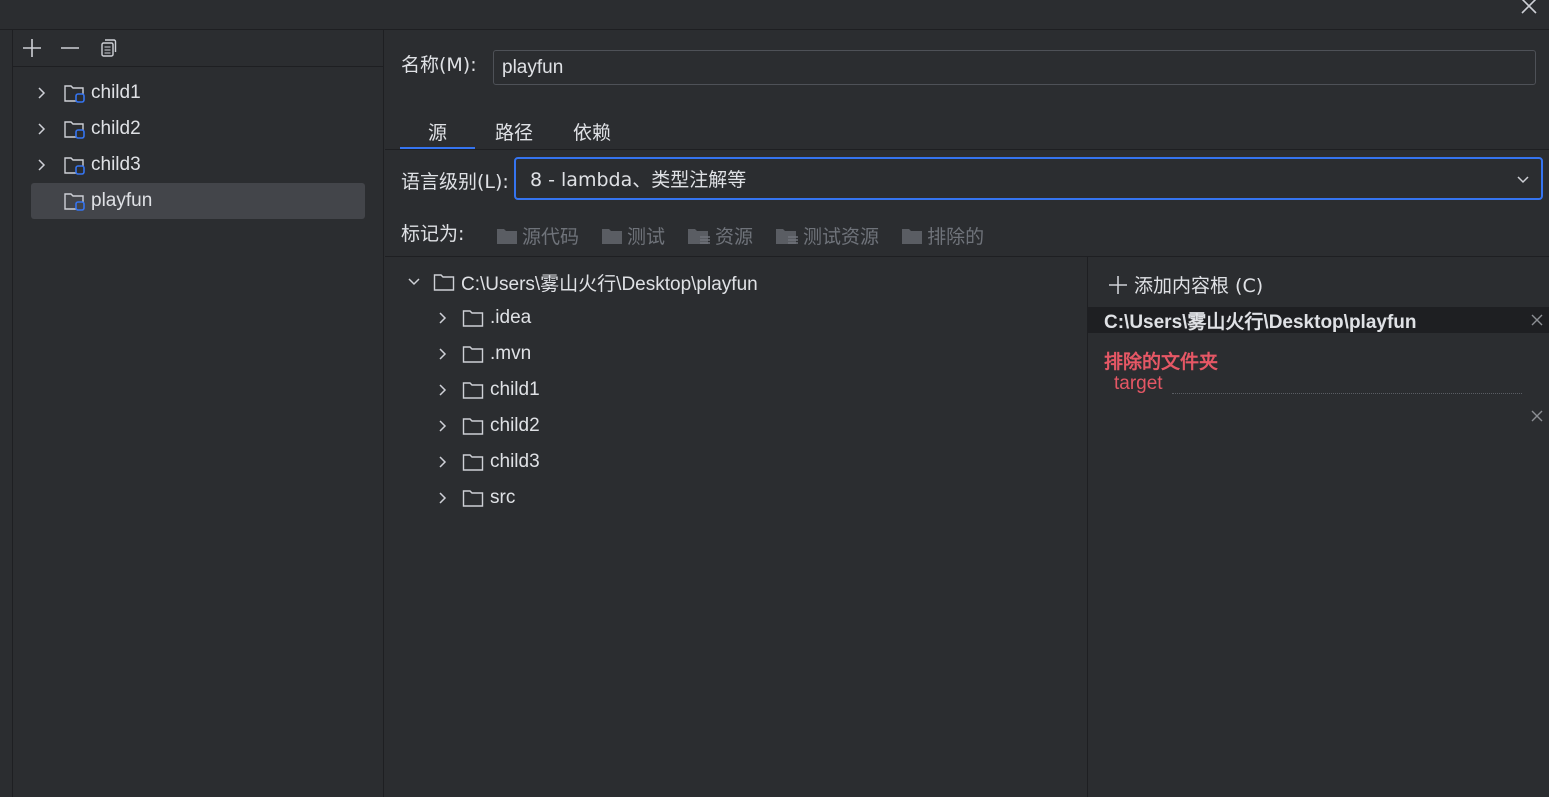  Describe the element at coordinates (551, 237) in the screenshot. I see `mark-button-label: 源代码` at that location.